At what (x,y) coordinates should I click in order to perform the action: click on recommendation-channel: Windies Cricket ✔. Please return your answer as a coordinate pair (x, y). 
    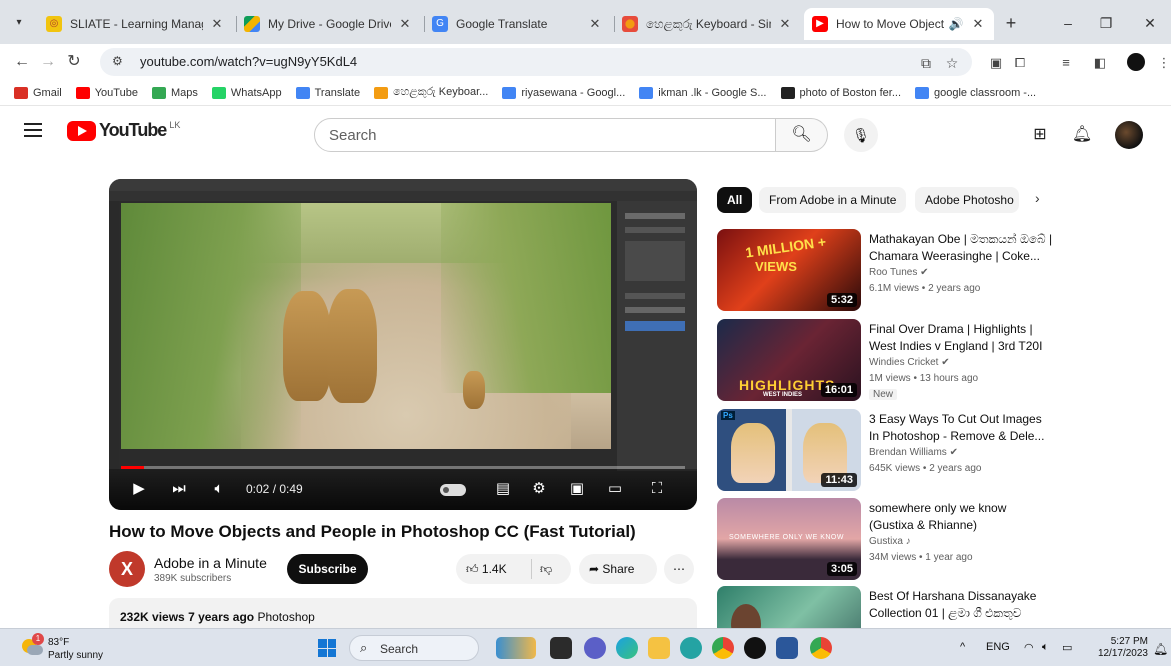
    Looking at the image, I should click on (909, 362).